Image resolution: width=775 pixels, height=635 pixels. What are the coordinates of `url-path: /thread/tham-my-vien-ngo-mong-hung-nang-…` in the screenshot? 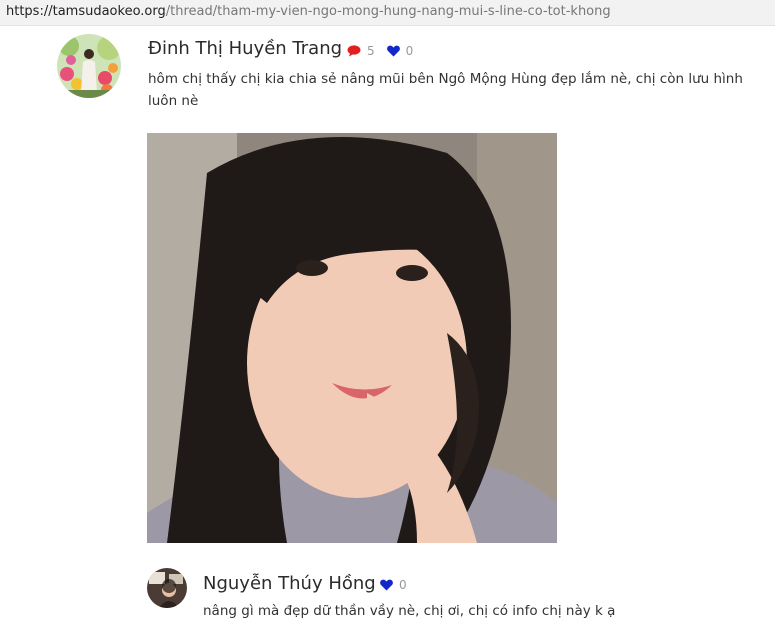 It's located at (388, 11).